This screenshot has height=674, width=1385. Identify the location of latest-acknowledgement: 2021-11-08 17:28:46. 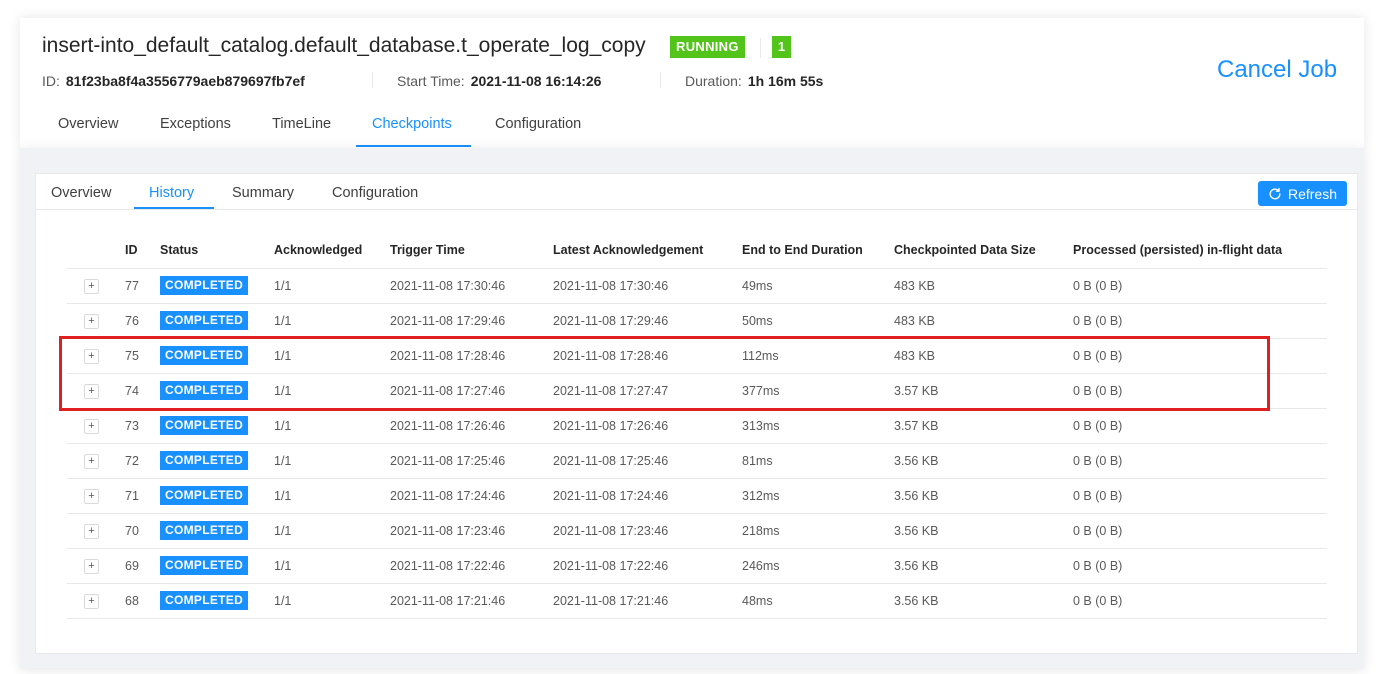
(647, 356).